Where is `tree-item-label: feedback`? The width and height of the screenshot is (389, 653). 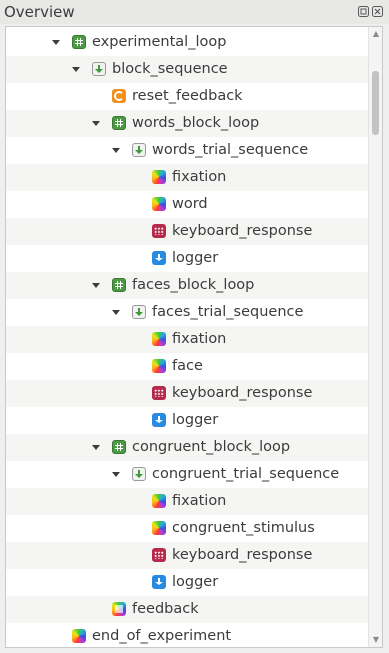 tree-item-label: feedback is located at coordinates (165, 609).